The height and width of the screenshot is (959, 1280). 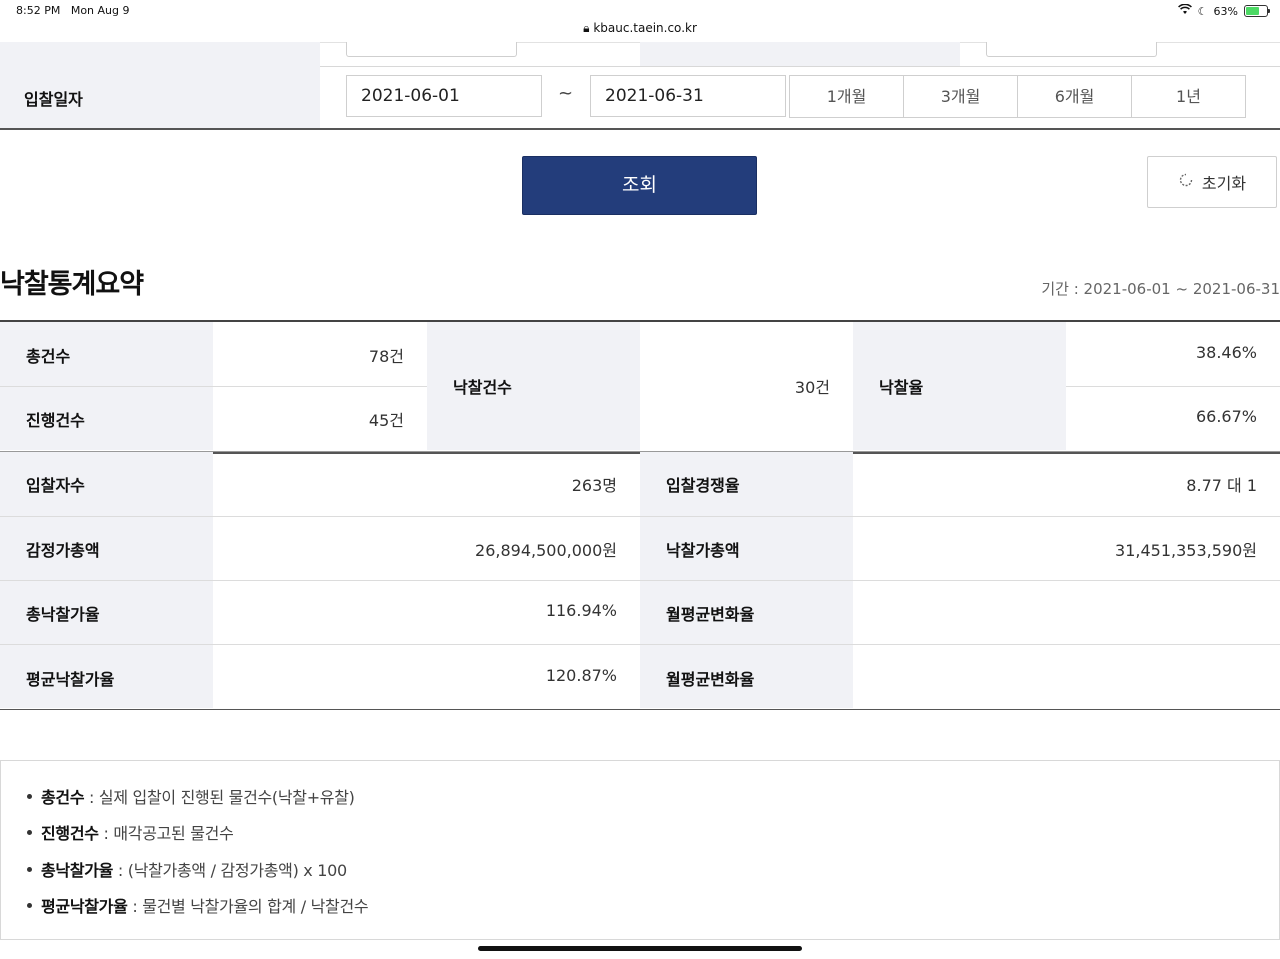 What do you see at coordinates (106, 354) in the screenshot?
I see `total-label-cell: 총건수` at bounding box center [106, 354].